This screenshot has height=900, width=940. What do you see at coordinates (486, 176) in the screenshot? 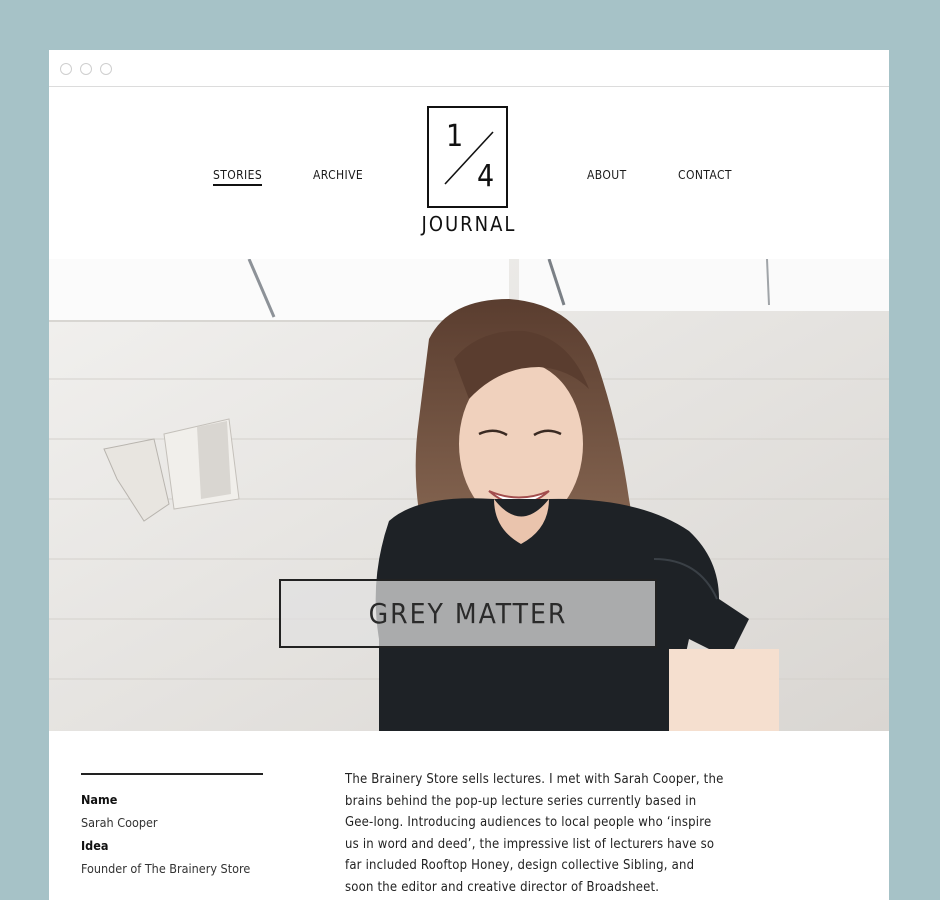
I see `logo-denominator: 4` at bounding box center [486, 176].